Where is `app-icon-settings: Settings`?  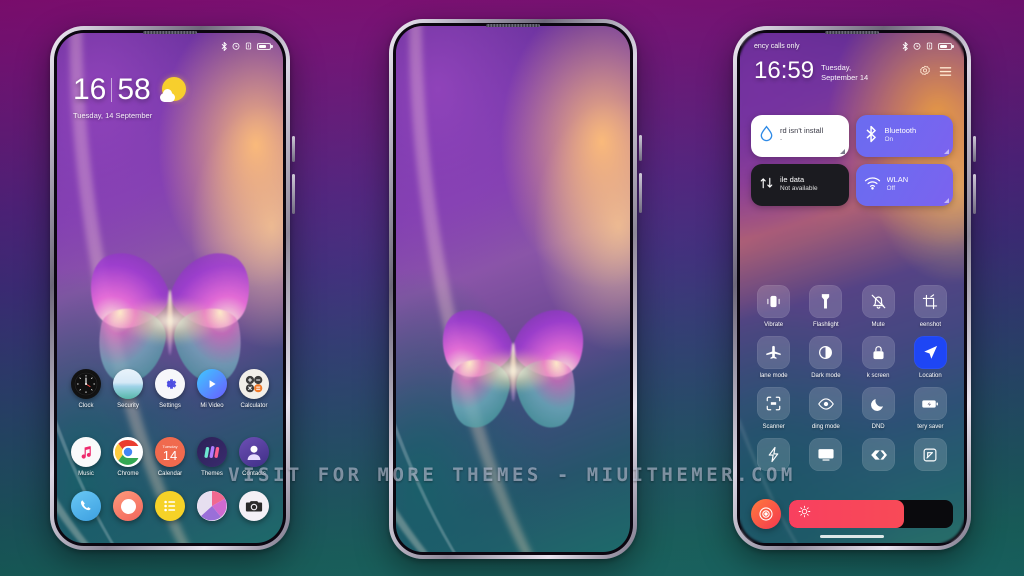 app-icon-settings: Settings is located at coordinates (170, 389).